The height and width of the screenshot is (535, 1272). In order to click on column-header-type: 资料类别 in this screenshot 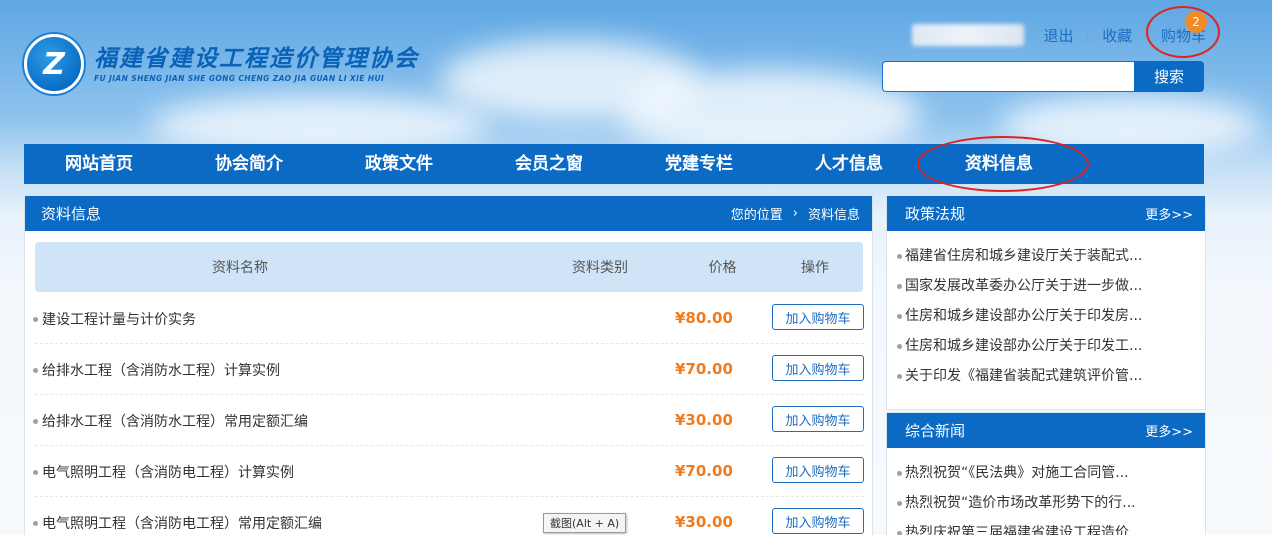, I will do `click(600, 268)`.